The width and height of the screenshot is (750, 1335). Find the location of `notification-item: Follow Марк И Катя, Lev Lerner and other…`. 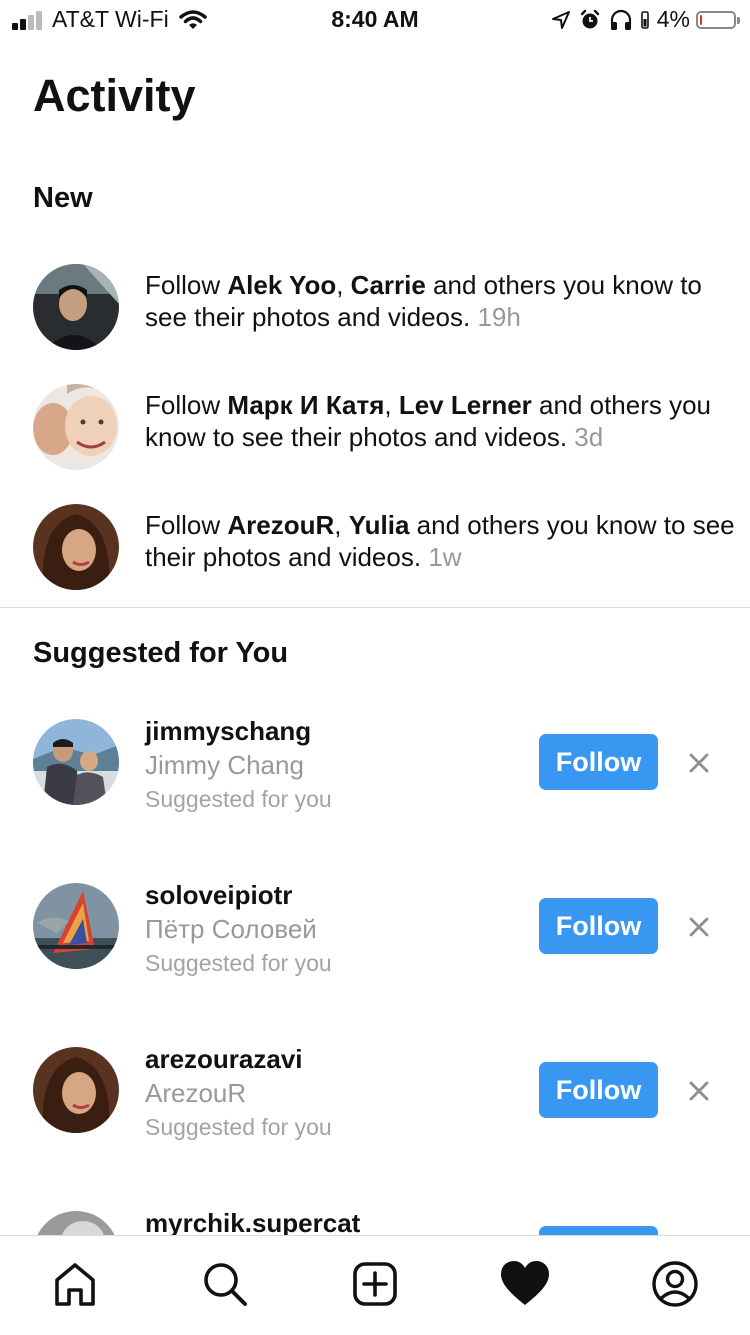

notification-item: Follow Марк И Катя, Lev Lerner and other… is located at coordinates (375, 427).